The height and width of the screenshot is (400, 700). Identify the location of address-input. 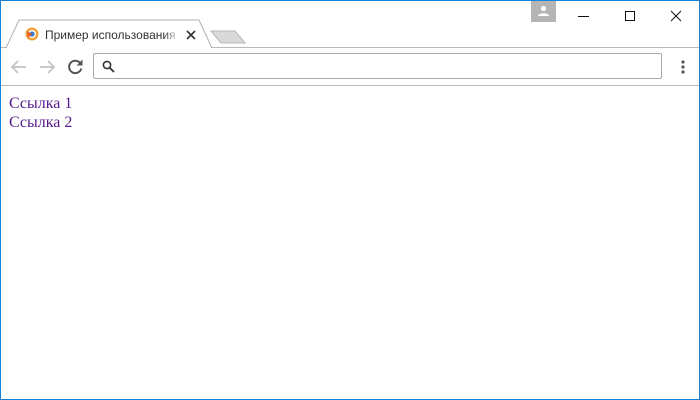
(387, 66).